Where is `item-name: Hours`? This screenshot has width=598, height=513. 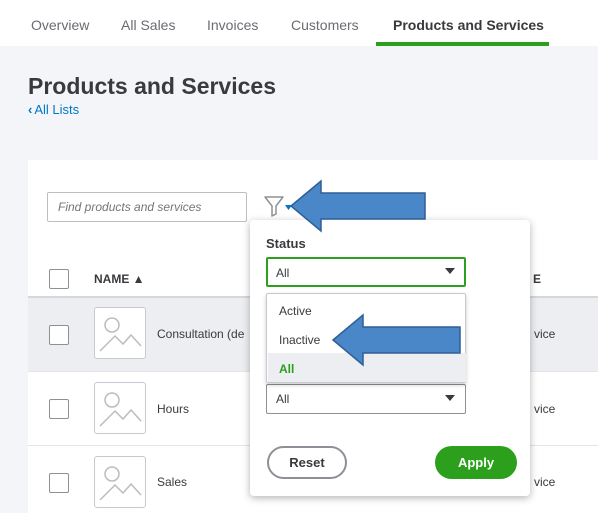
item-name: Hours is located at coordinates (173, 409).